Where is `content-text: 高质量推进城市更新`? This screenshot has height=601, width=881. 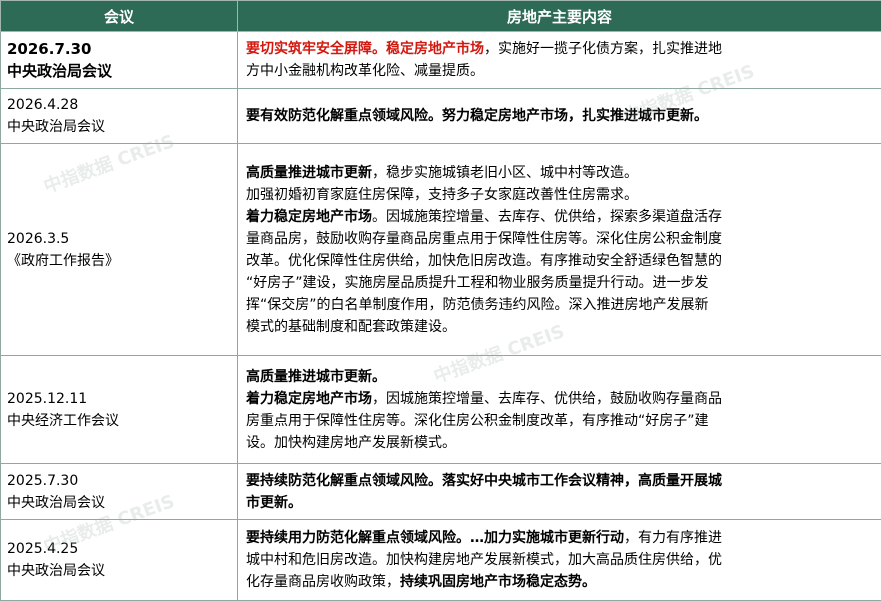
content-text: 高质量推进城市更新 is located at coordinates (309, 173).